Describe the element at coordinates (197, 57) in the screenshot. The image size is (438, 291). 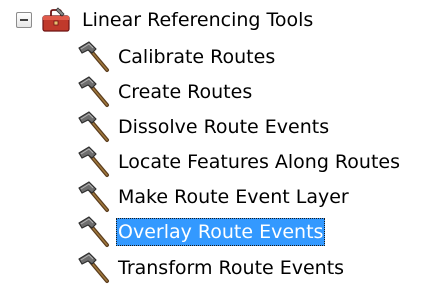
I see `tool-label: Calibrate Routes` at that location.